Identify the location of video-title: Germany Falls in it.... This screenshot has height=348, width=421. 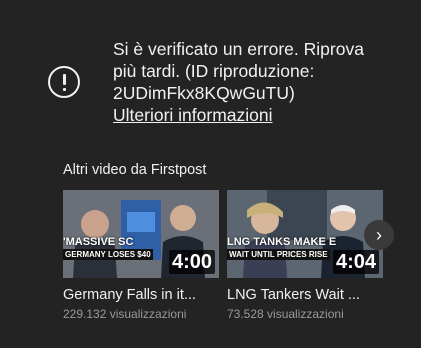
(141, 295).